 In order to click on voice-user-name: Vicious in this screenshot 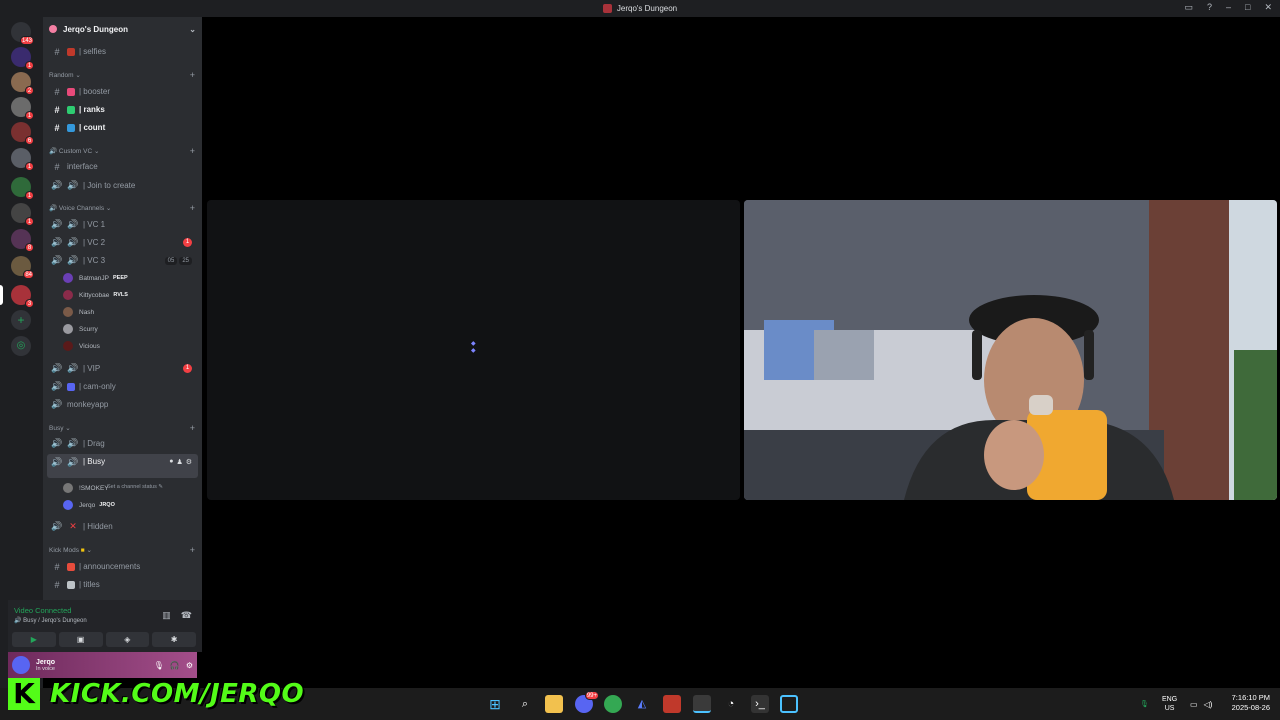, I will do `click(89, 346)`.